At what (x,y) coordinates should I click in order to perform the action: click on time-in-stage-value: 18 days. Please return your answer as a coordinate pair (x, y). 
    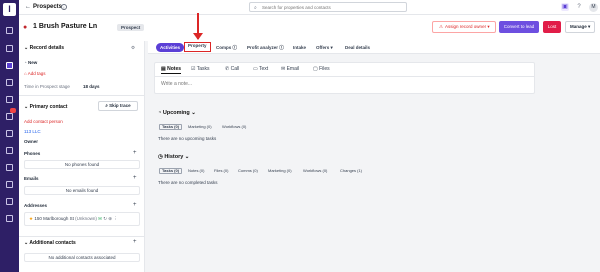
    Looking at the image, I should click on (91, 86).